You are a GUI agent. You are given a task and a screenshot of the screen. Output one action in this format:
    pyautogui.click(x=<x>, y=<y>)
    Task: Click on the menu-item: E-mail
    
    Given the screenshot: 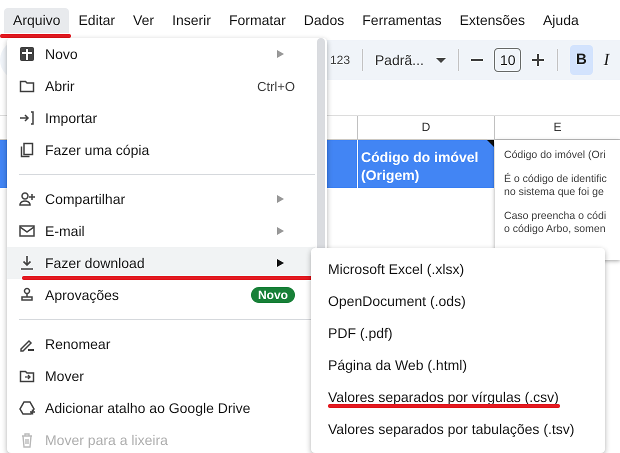 What is the action you would take?
    pyautogui.click(x=161, y=231)
    